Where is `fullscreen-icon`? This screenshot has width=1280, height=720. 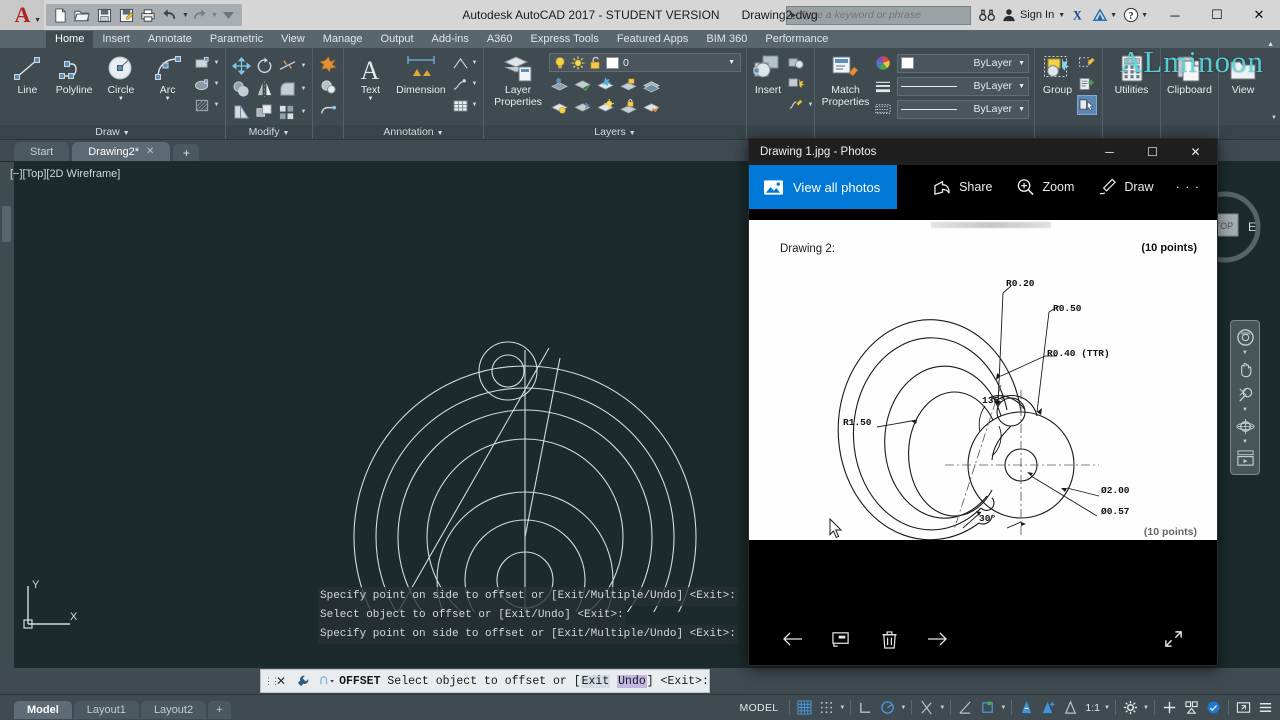
fullscreen-icon is located at coordinates (1243, 708).